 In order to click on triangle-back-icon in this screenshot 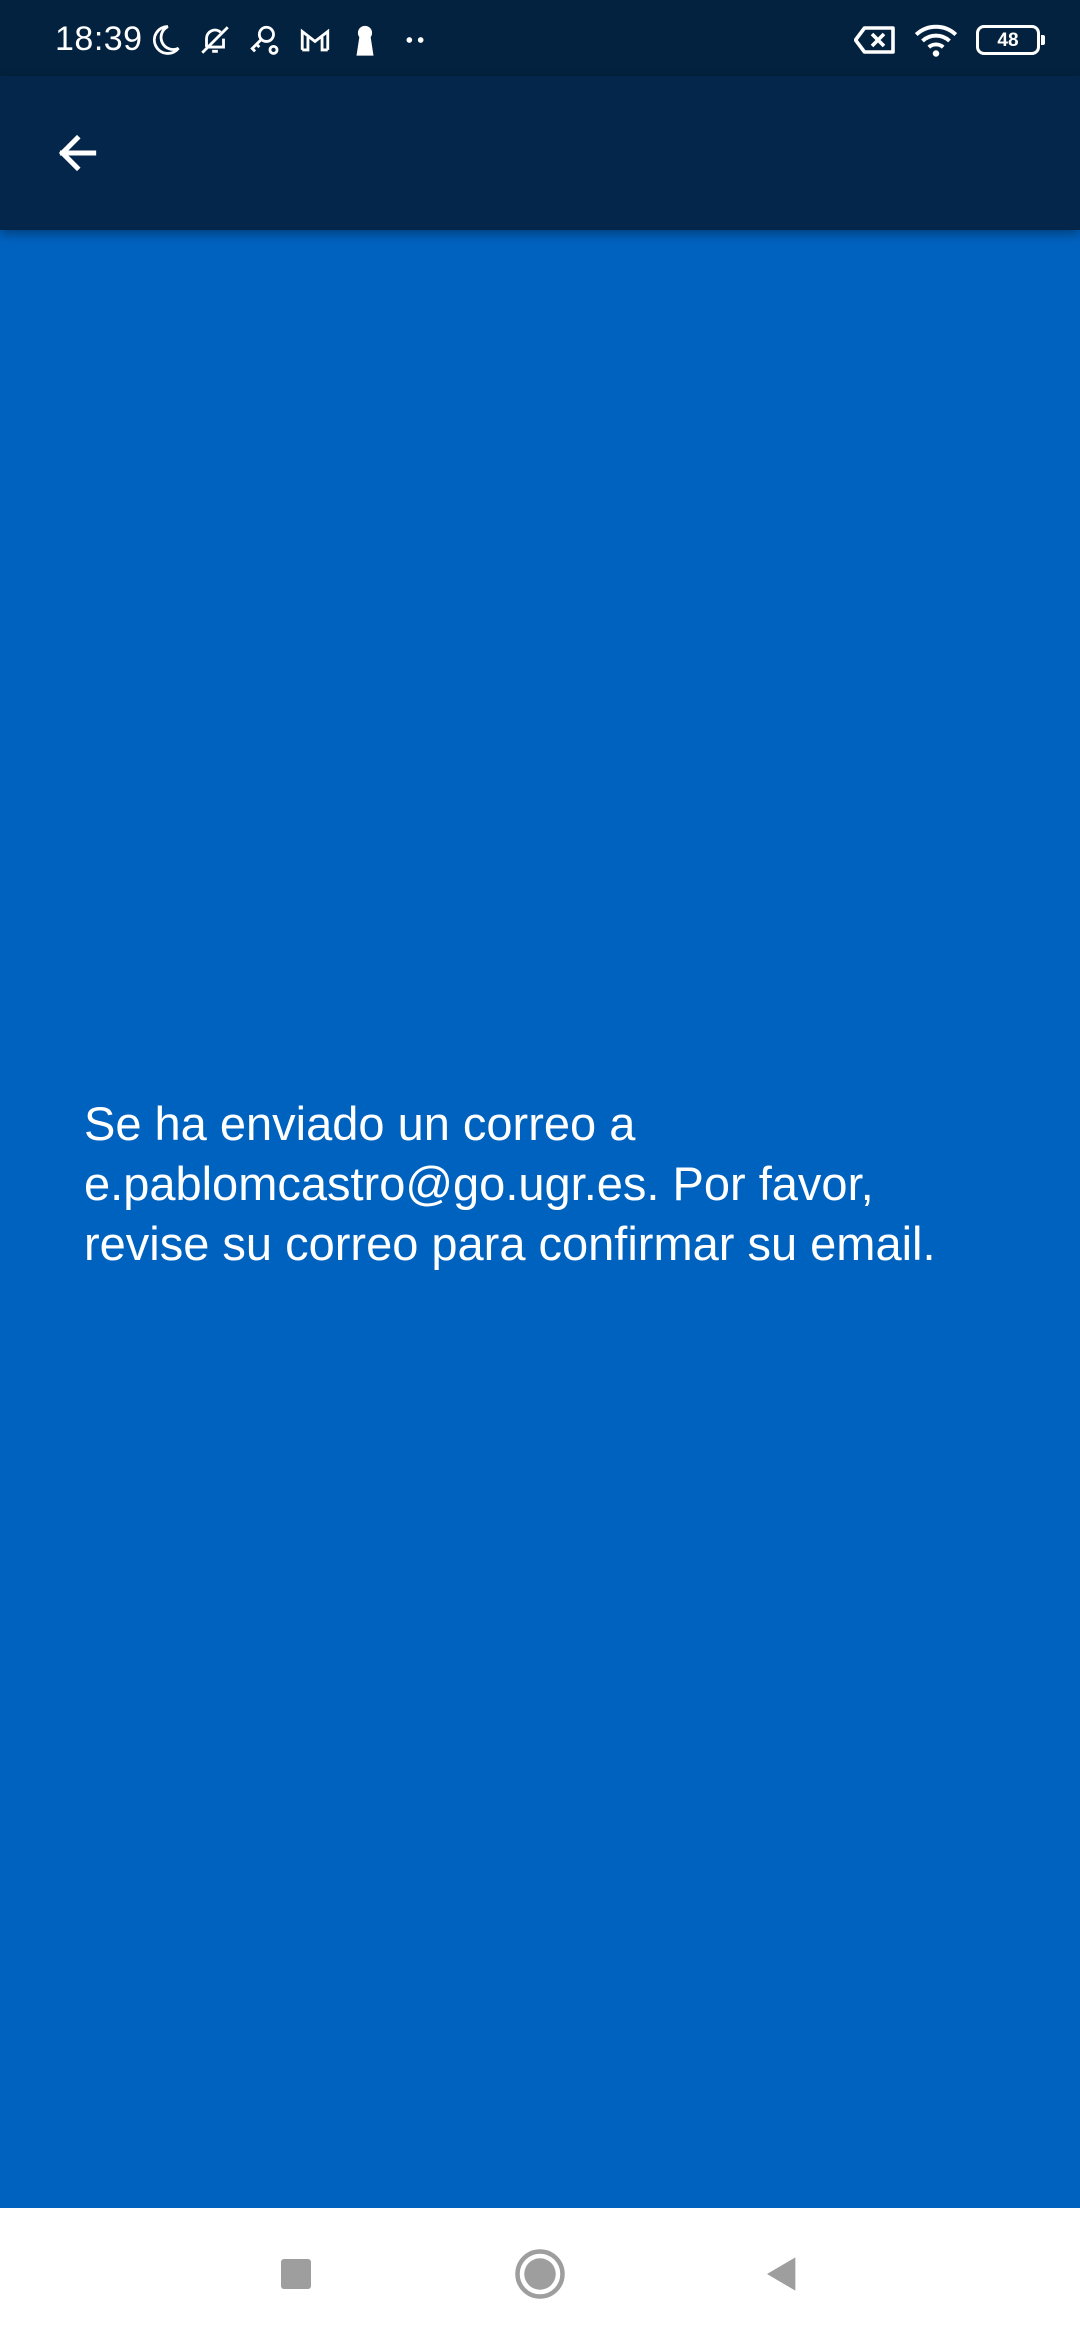, I will do `click(781, 2274)`.